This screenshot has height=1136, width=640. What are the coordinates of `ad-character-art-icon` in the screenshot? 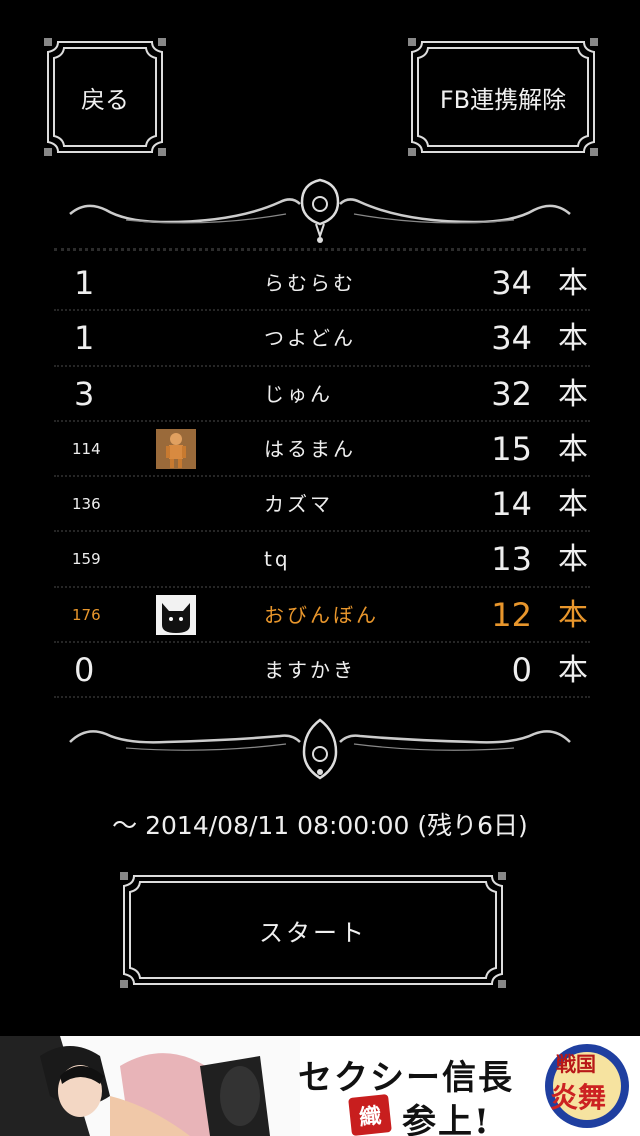 It's located at (150, 1086).